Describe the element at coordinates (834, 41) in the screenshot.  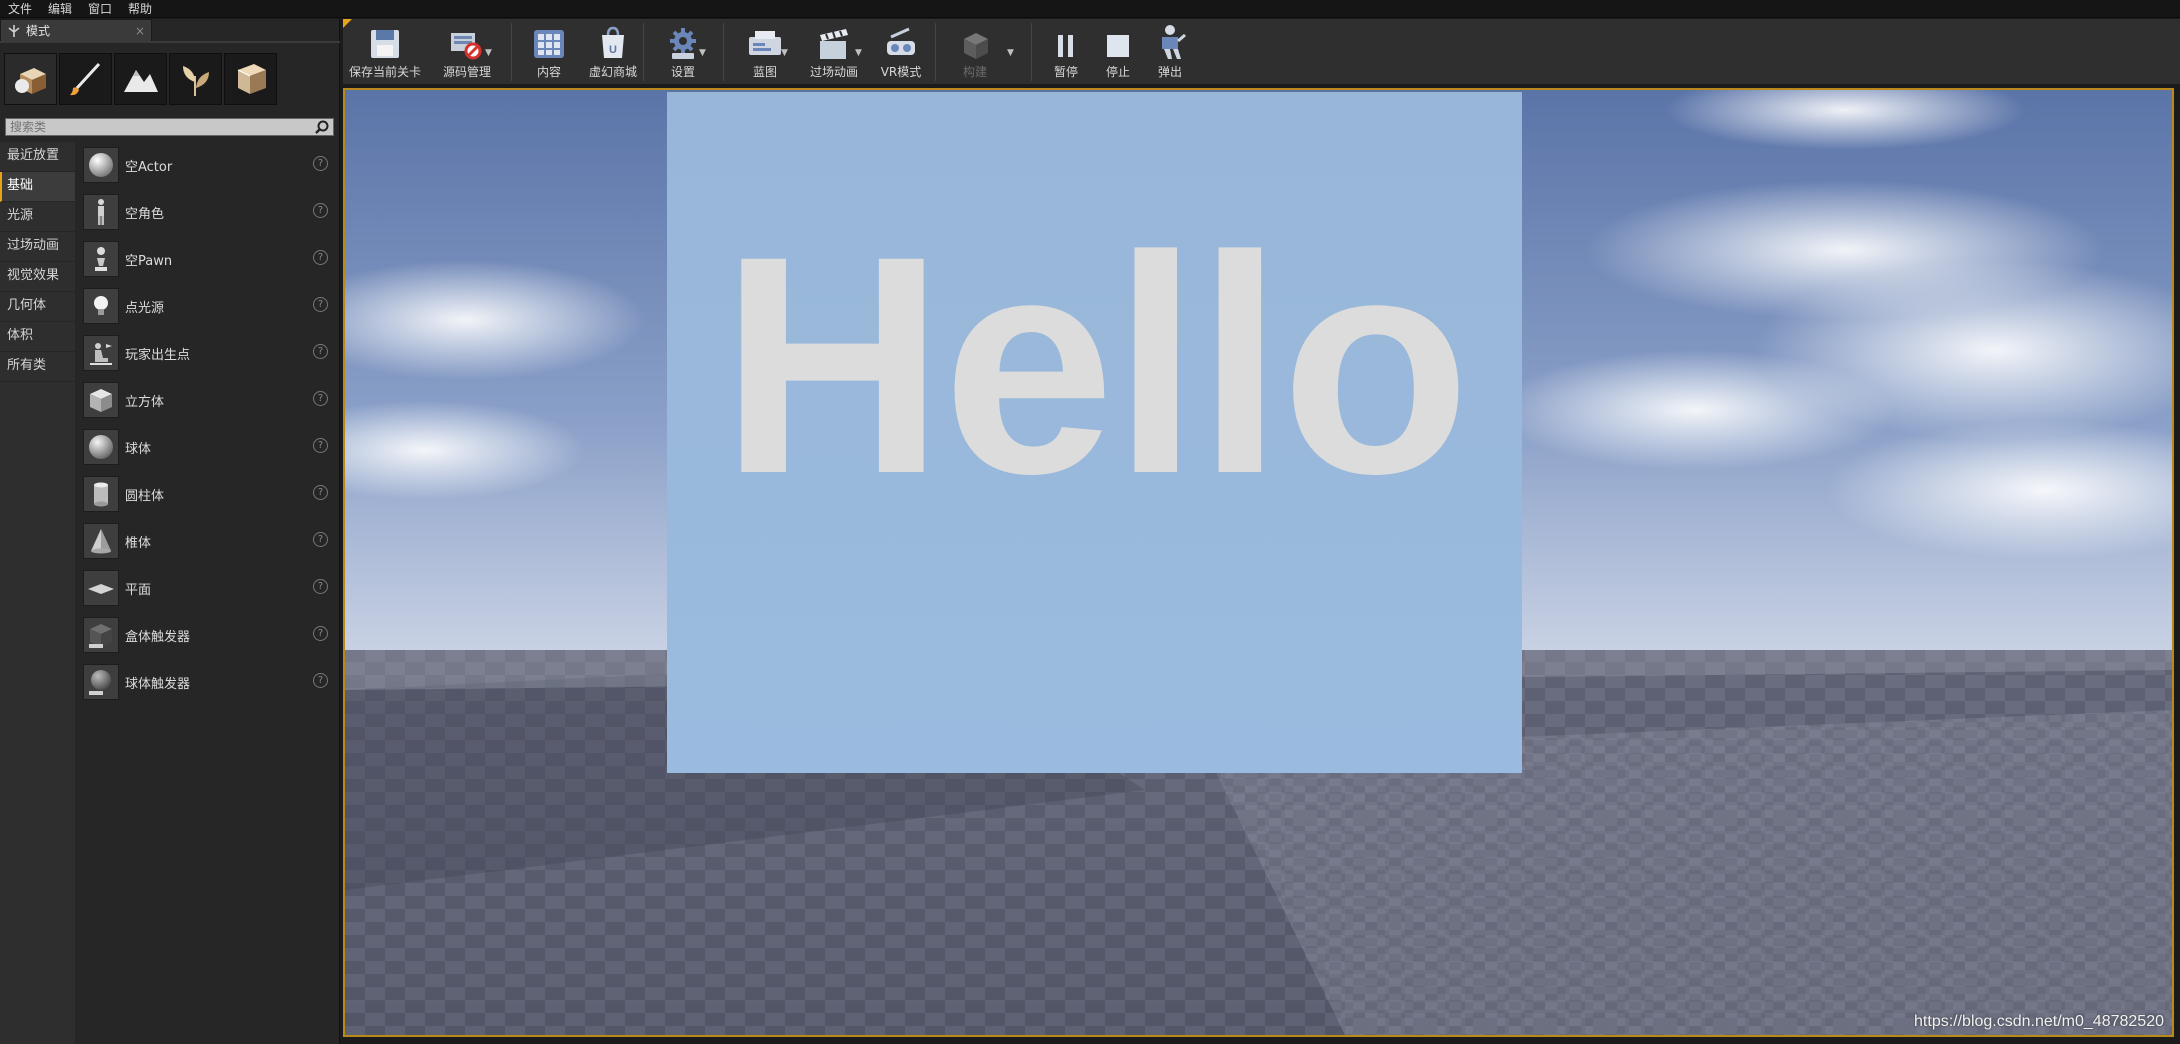
I see `clapperboard-icon` at that location.